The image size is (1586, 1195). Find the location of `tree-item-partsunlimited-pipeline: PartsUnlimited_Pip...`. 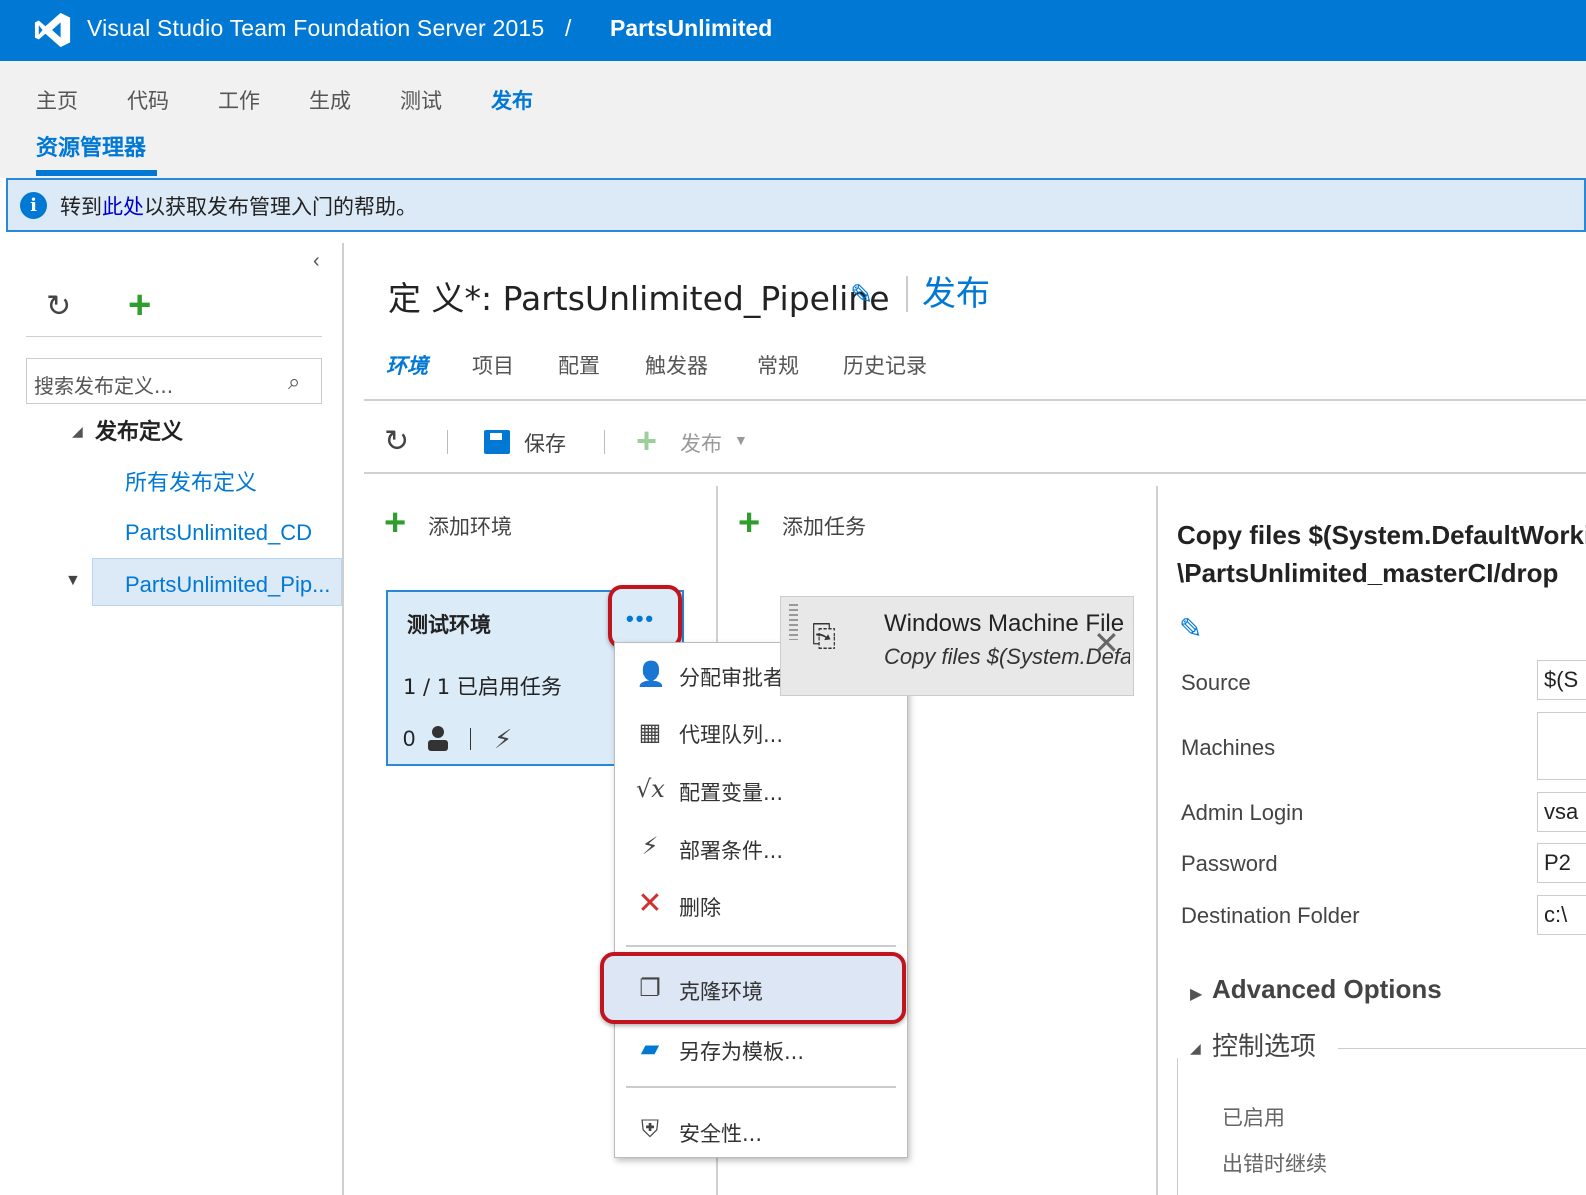

tree-item-partsunlimited-pipeline: PartsUnlimited_Pip... is located at coordinates (227, 585).